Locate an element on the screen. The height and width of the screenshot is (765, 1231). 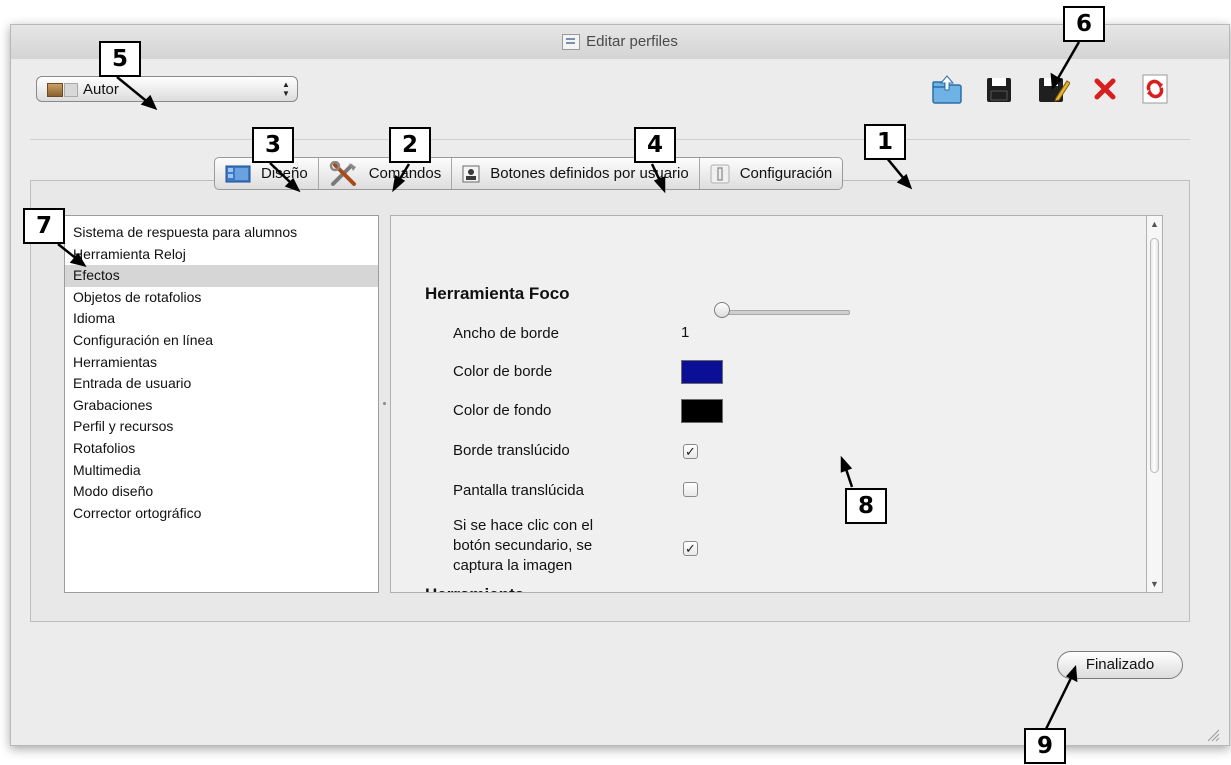
sidebar-item-efectos: Efectos is located at coordinates (221, 276).